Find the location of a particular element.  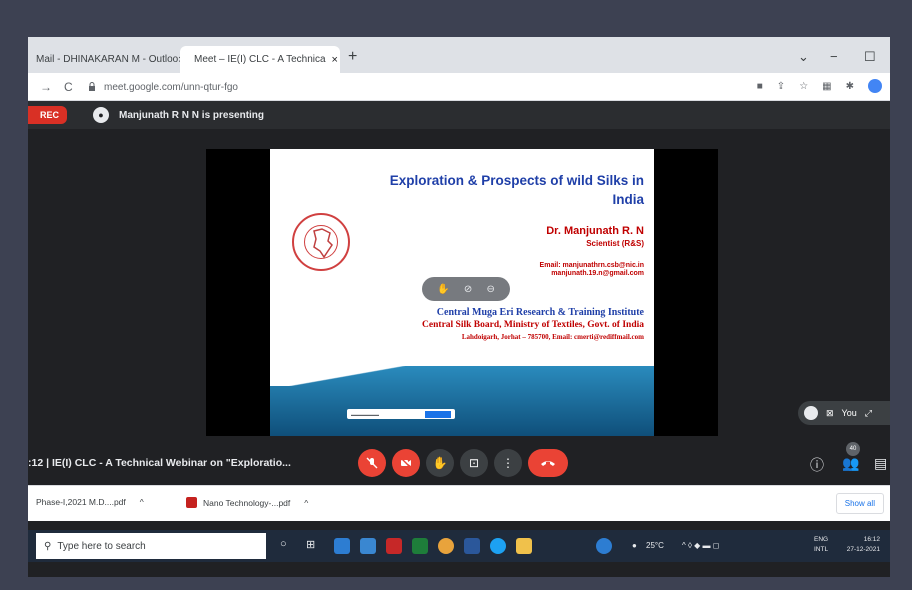

presenter-email-2: manjunath.19.n@gmail.com is located at coordinates (597, 273).